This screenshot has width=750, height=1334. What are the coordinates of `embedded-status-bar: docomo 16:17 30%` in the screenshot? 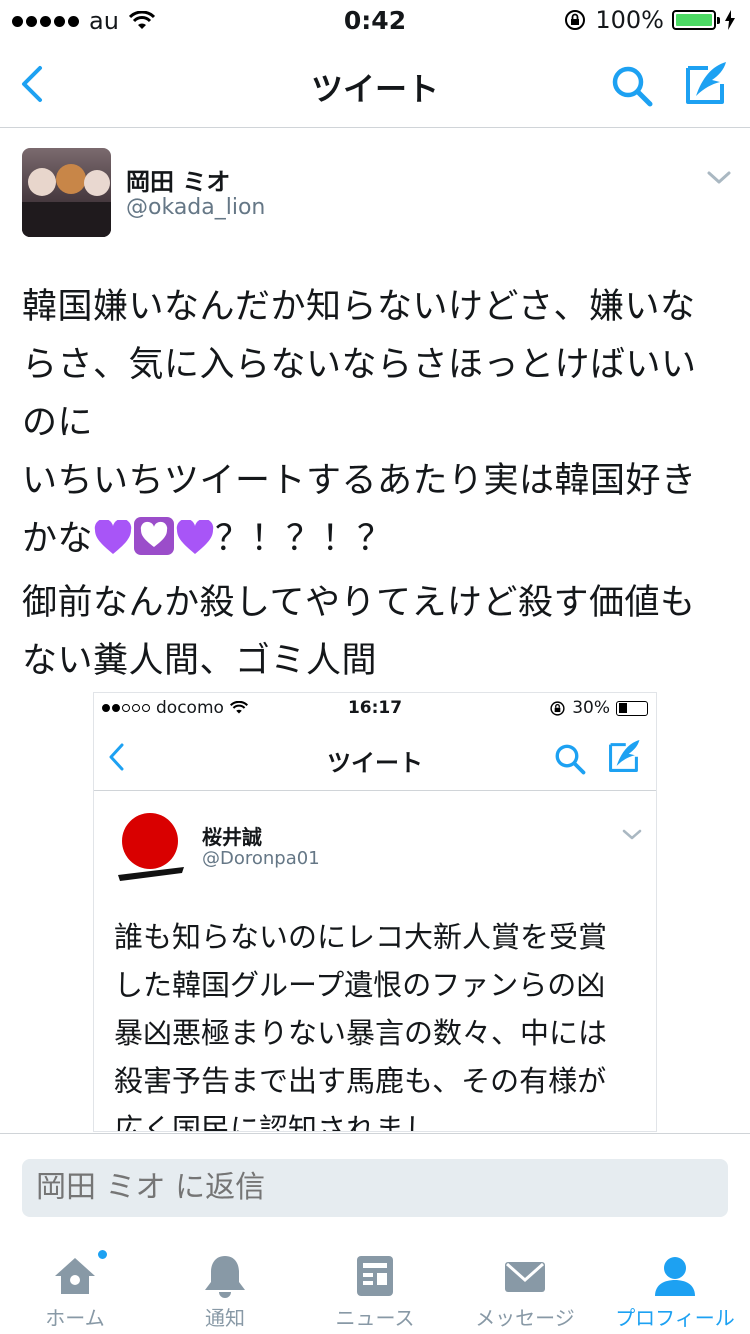 It's located at (375, 708).